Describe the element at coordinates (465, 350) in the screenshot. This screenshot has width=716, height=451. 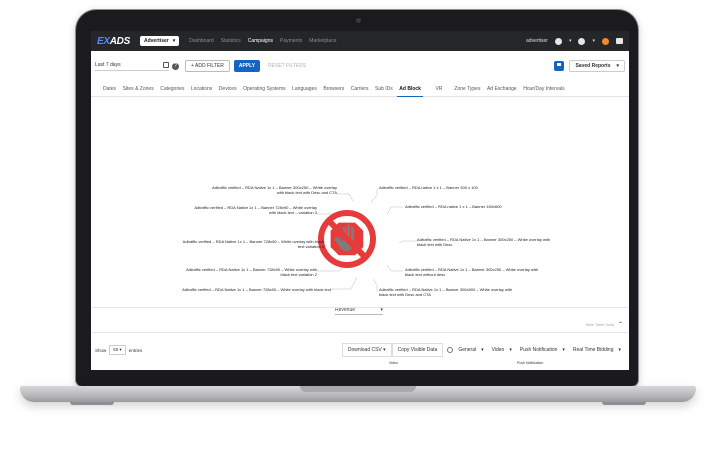
I see `general-dropdown: General ▾` at that location.